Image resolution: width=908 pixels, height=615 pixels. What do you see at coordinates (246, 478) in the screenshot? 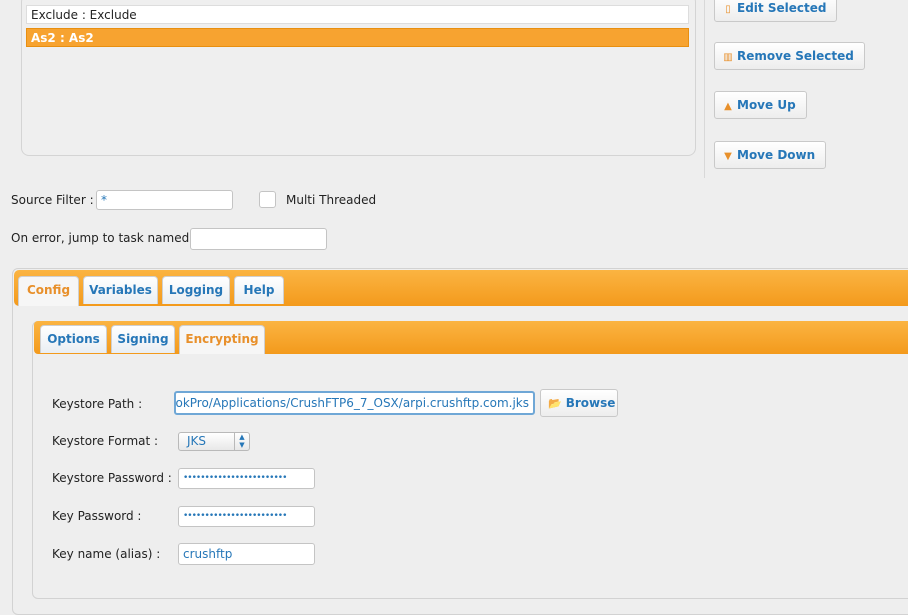
I see `keystore-password-input: ••••••••••••••••••••••••` at bounding box center [246, 478].